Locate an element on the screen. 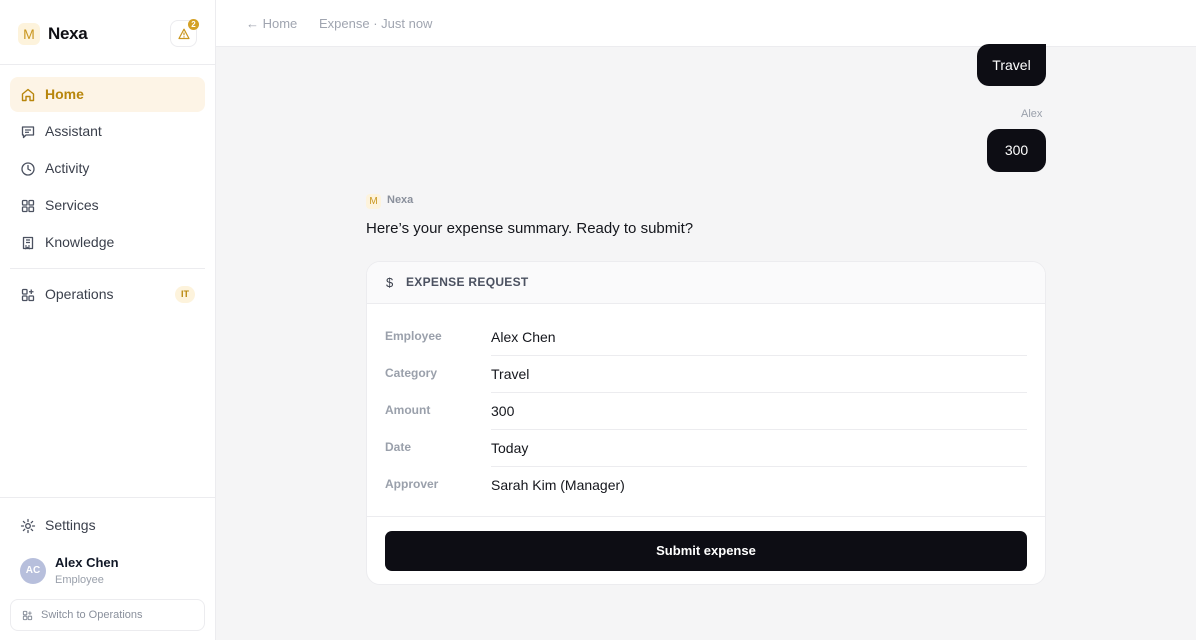  field-row-category: Category Travel is located at coordinates (706, 374).